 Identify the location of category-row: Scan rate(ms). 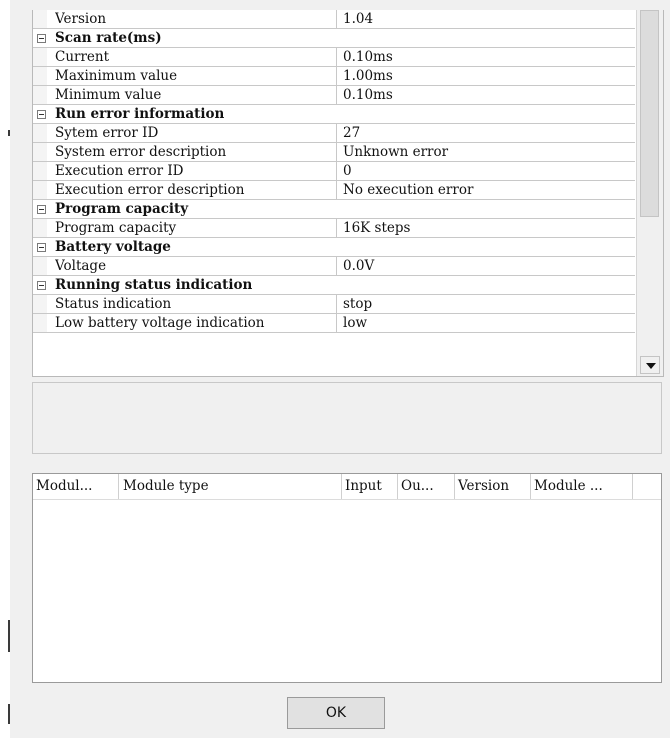
(334, 38).